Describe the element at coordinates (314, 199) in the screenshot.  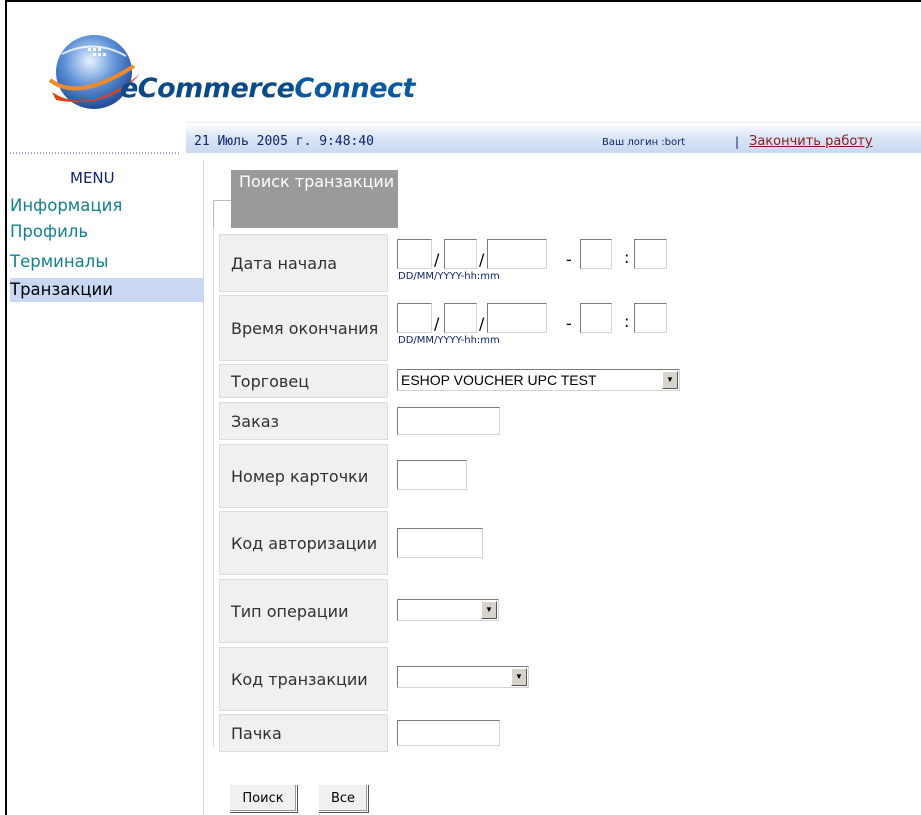
I see `tab-transaction-search: Поиск транзакции` at that location.